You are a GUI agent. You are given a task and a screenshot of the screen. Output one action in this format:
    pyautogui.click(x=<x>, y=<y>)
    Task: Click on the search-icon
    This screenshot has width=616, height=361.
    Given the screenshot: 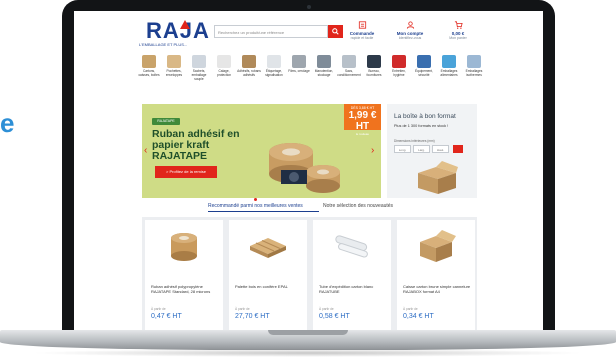 What is the action you would take?
    pyautogui.click(x=335, y=31)
    